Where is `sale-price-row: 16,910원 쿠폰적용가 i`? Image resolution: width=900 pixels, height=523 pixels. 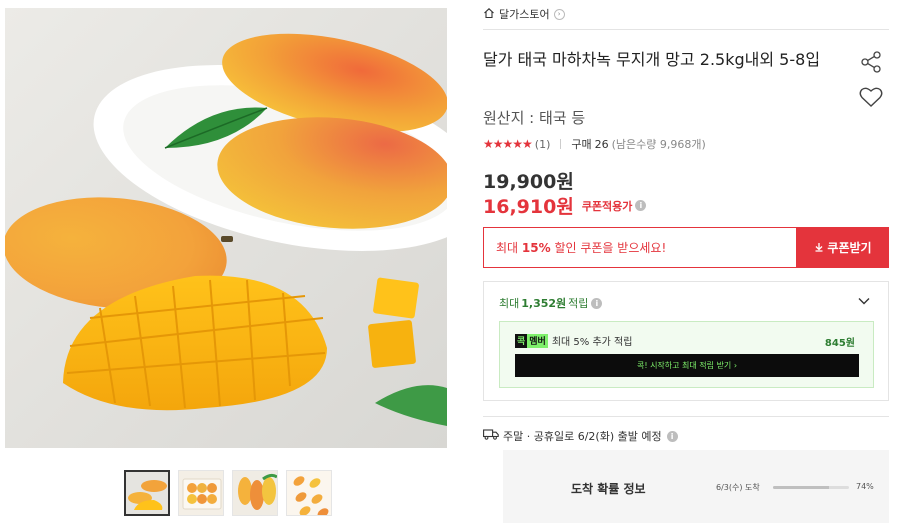
sale-price-row: 16,910원 쿠폰적용가 i is located at coordinates (565, 205).